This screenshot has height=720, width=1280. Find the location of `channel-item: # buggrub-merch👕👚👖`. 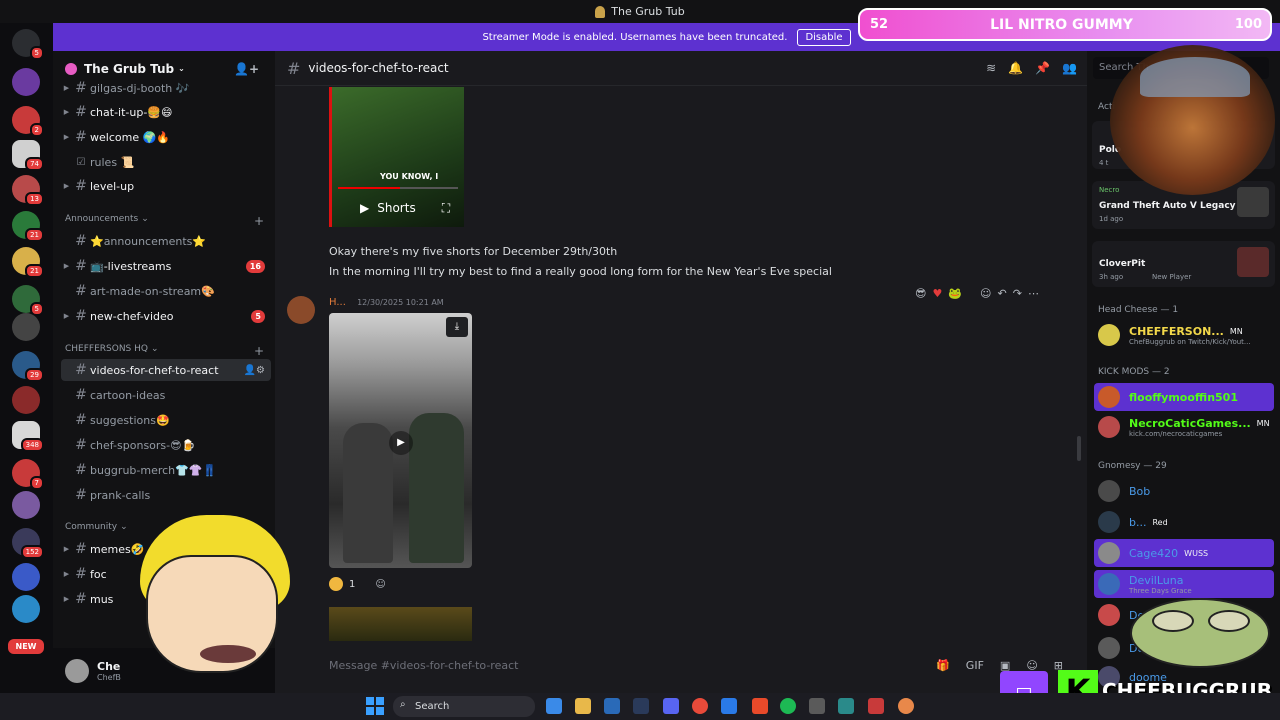

channel-item: # buggrub-merch👕👚👖 is located at coordinates (166, 470).